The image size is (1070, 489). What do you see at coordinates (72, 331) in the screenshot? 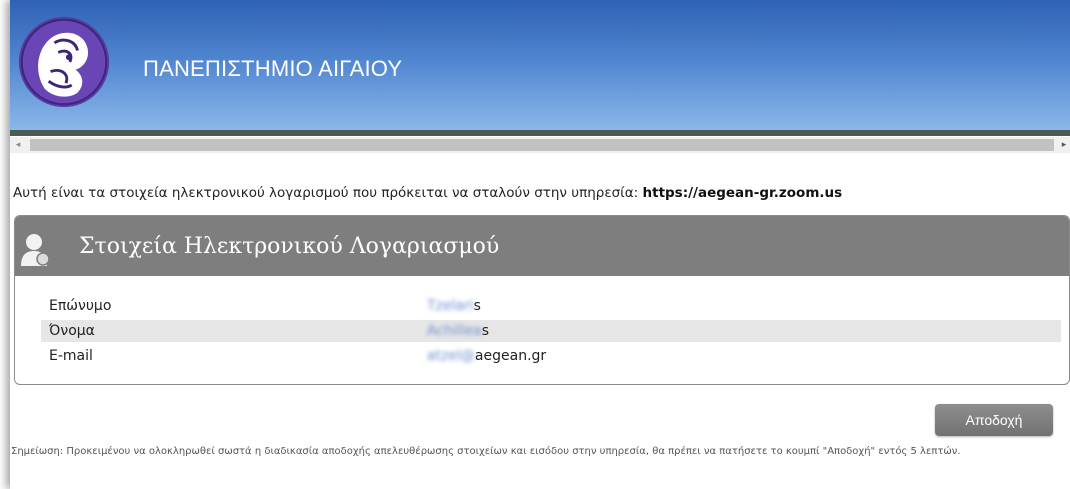
I see `field-label-firstname: Όνομα` at bounding box center [72, 331].